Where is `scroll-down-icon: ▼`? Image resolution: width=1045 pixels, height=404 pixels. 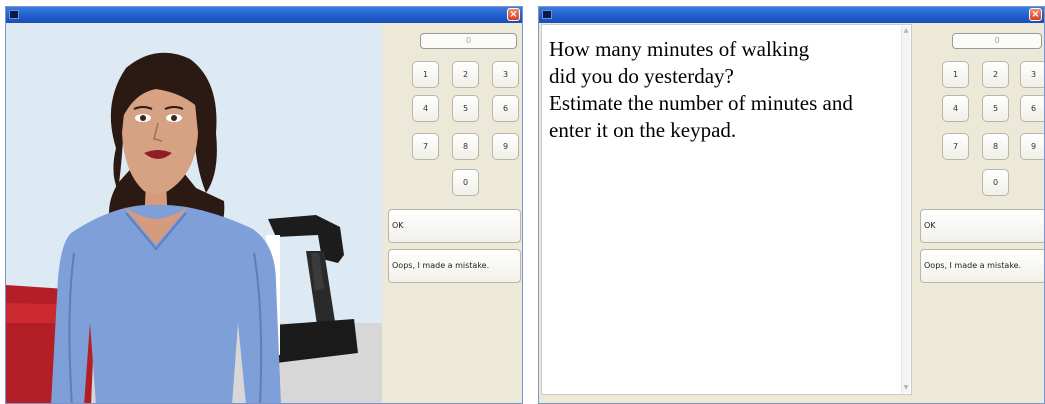 scroll-down-icon: ▼ is located at coordinates (906, 388).